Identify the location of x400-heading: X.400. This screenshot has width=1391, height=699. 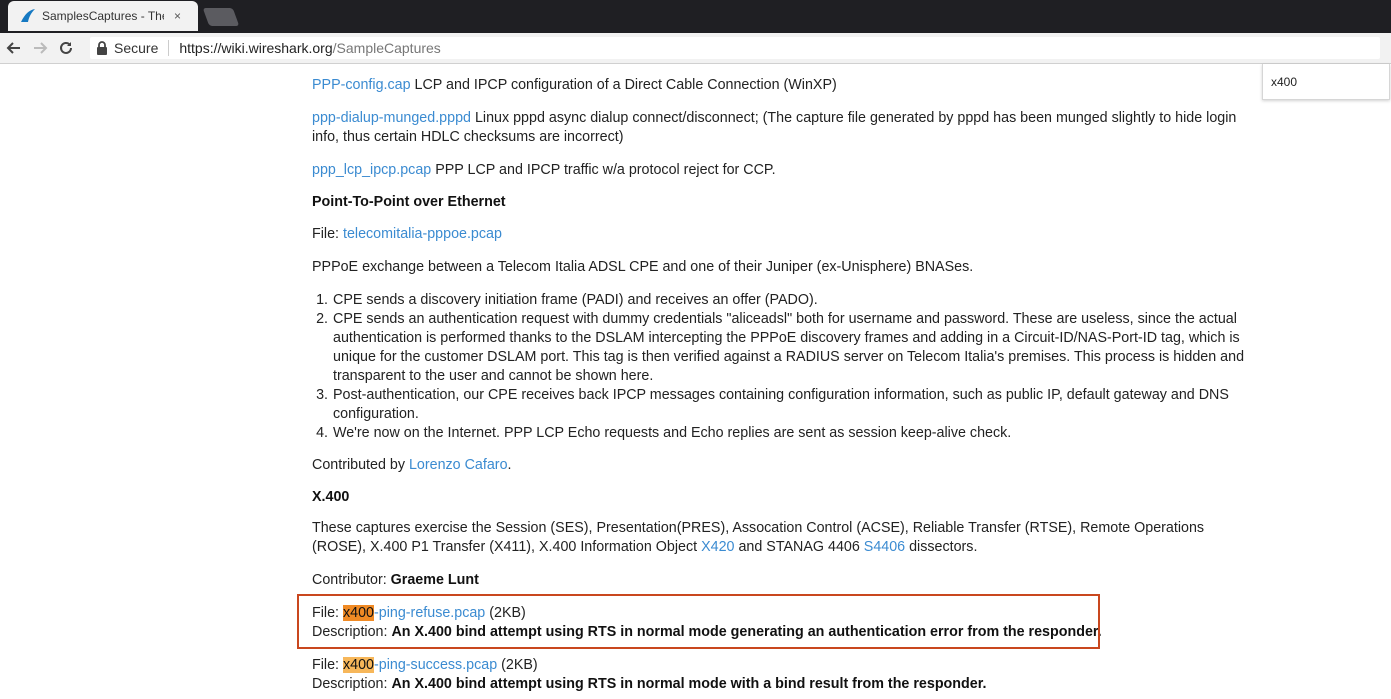
(331, 497).